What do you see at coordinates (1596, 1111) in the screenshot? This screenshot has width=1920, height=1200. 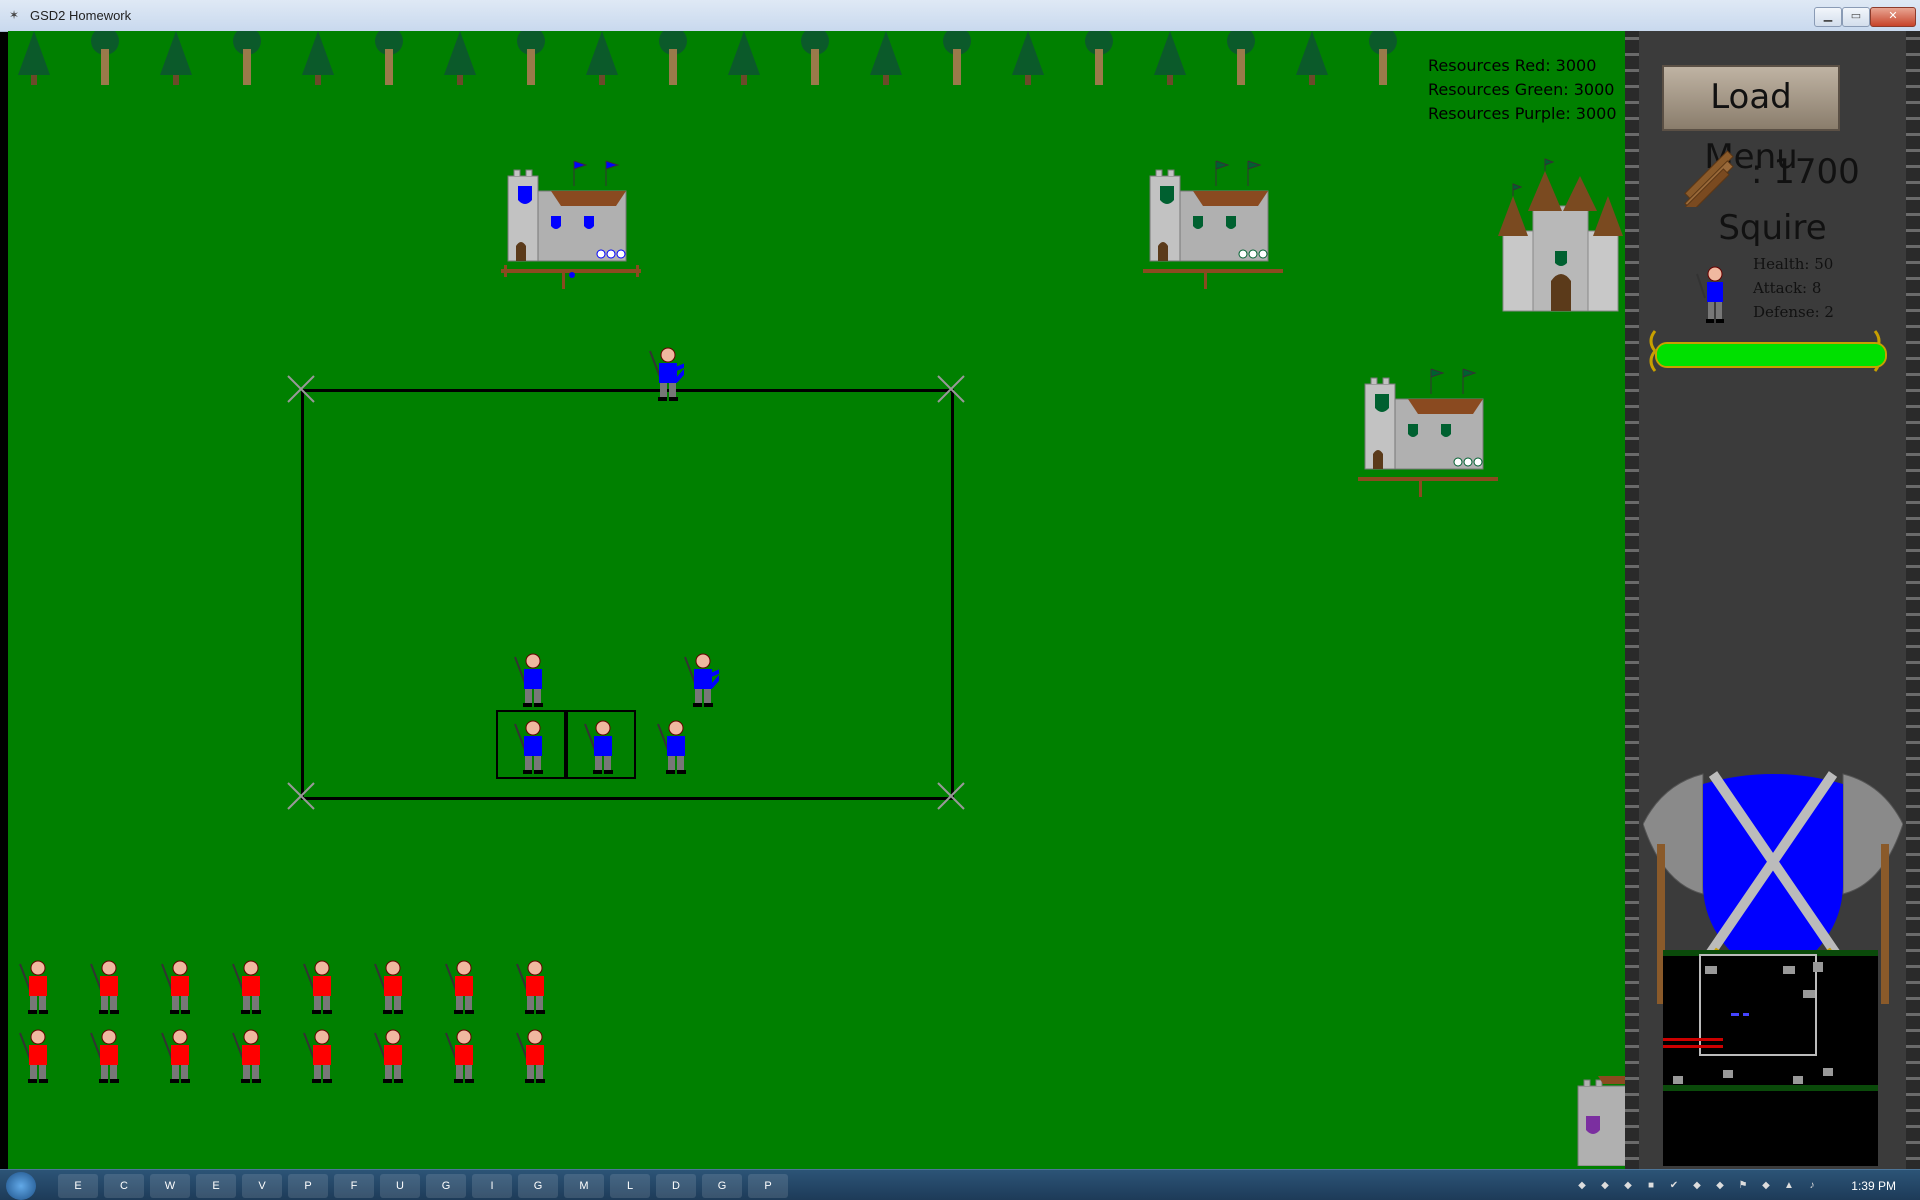 I see `purple-castle` at bounding box center [1596, 1111].